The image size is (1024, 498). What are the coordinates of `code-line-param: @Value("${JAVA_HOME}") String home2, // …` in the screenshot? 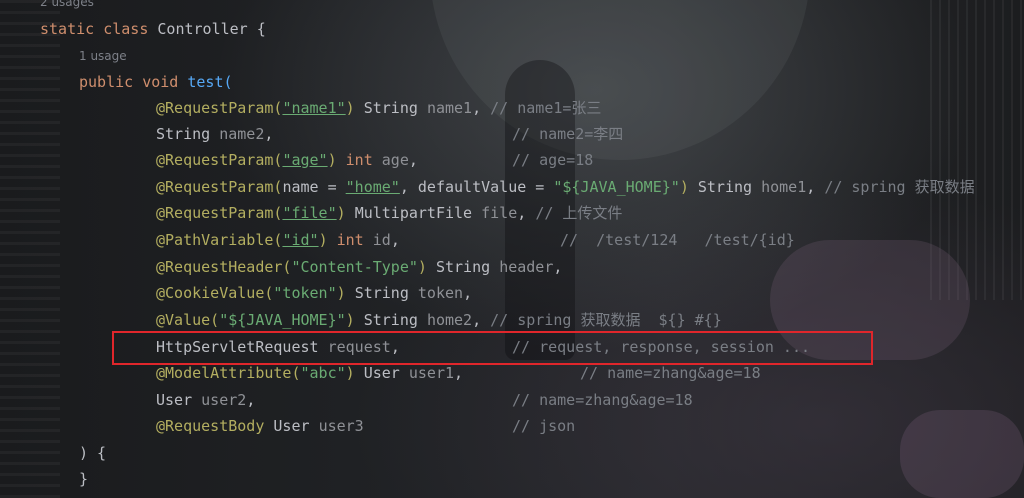 It's located at (439, 320).